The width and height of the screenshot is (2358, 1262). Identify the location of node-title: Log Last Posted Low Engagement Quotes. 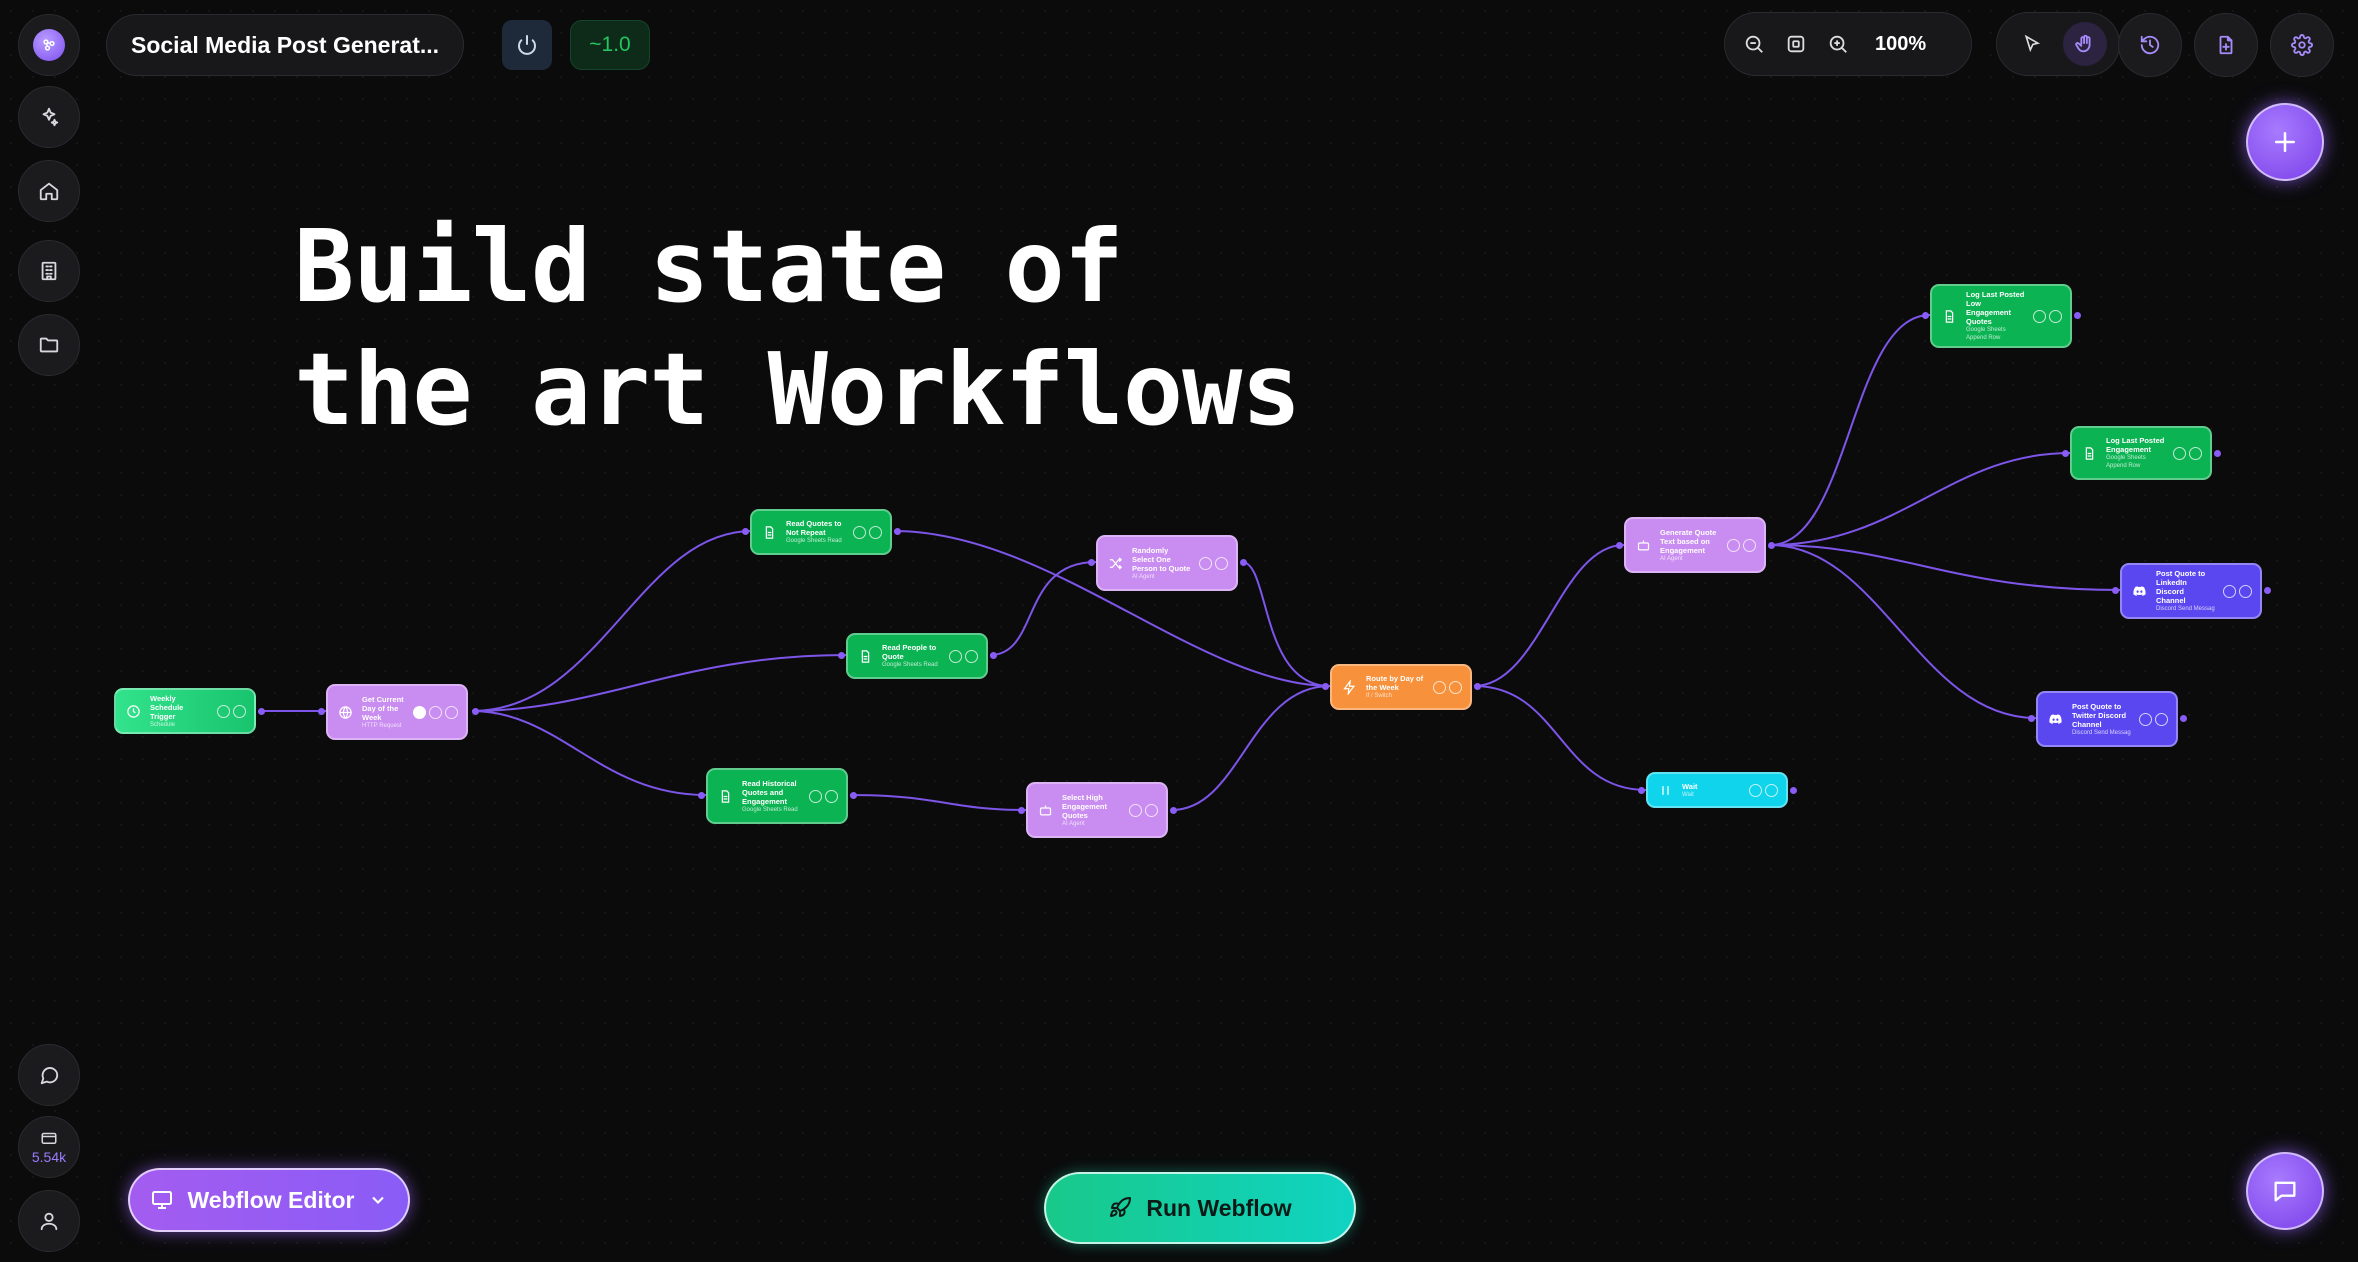
(1995, 308).